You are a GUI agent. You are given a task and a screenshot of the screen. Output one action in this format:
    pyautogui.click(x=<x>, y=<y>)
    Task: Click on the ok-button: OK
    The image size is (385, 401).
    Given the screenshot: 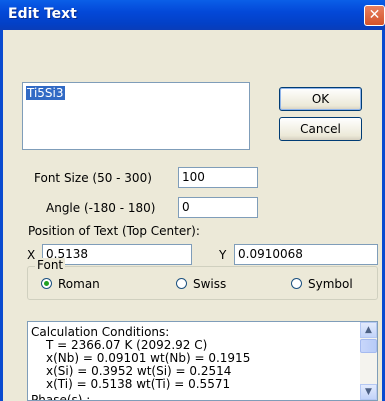 What is the action you would take?
    pyautogui.click(x=320, y=99)
    